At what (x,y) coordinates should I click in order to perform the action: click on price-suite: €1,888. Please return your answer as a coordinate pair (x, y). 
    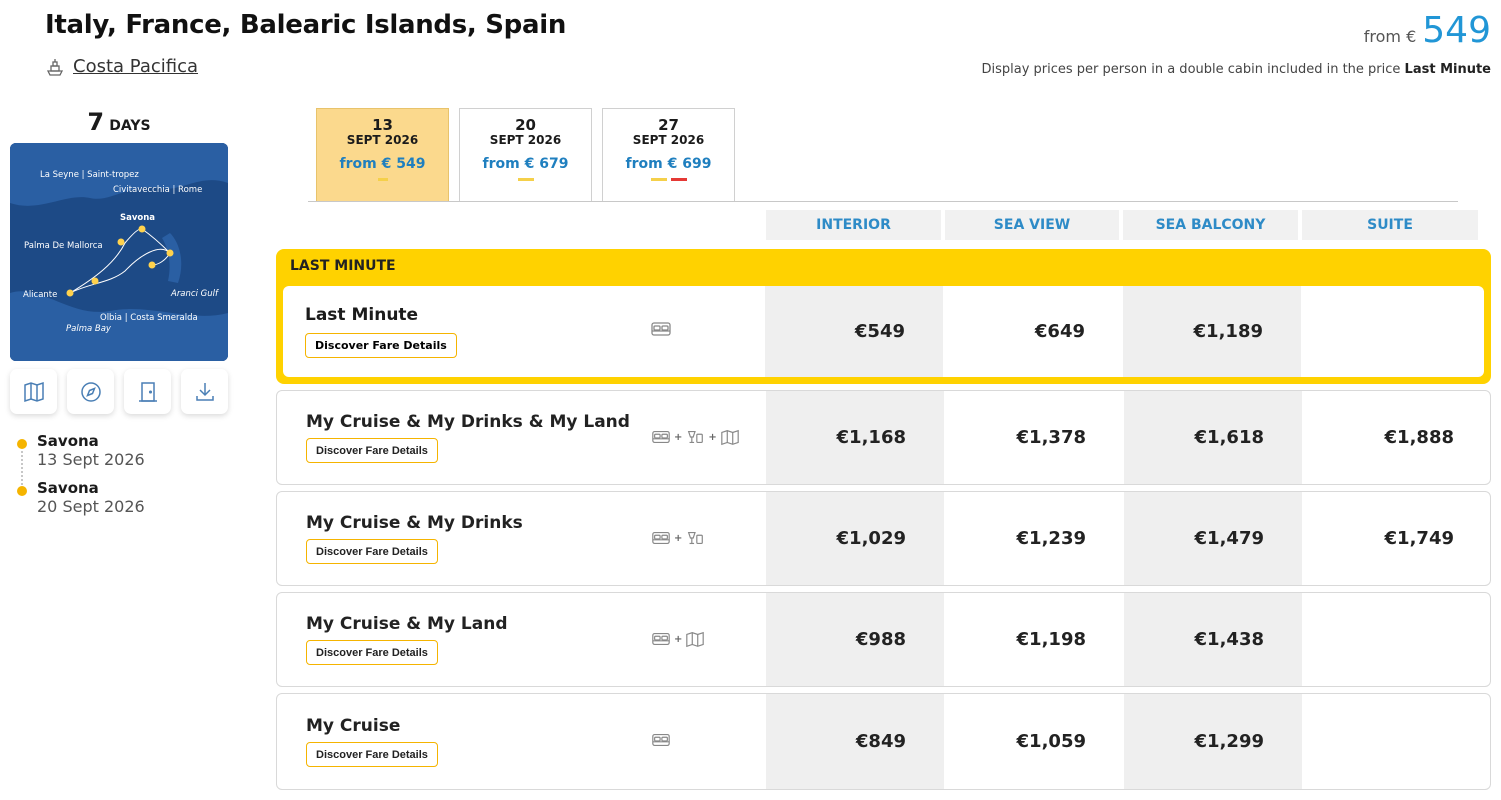
    Looking at the image, I should click on (1396, 437).